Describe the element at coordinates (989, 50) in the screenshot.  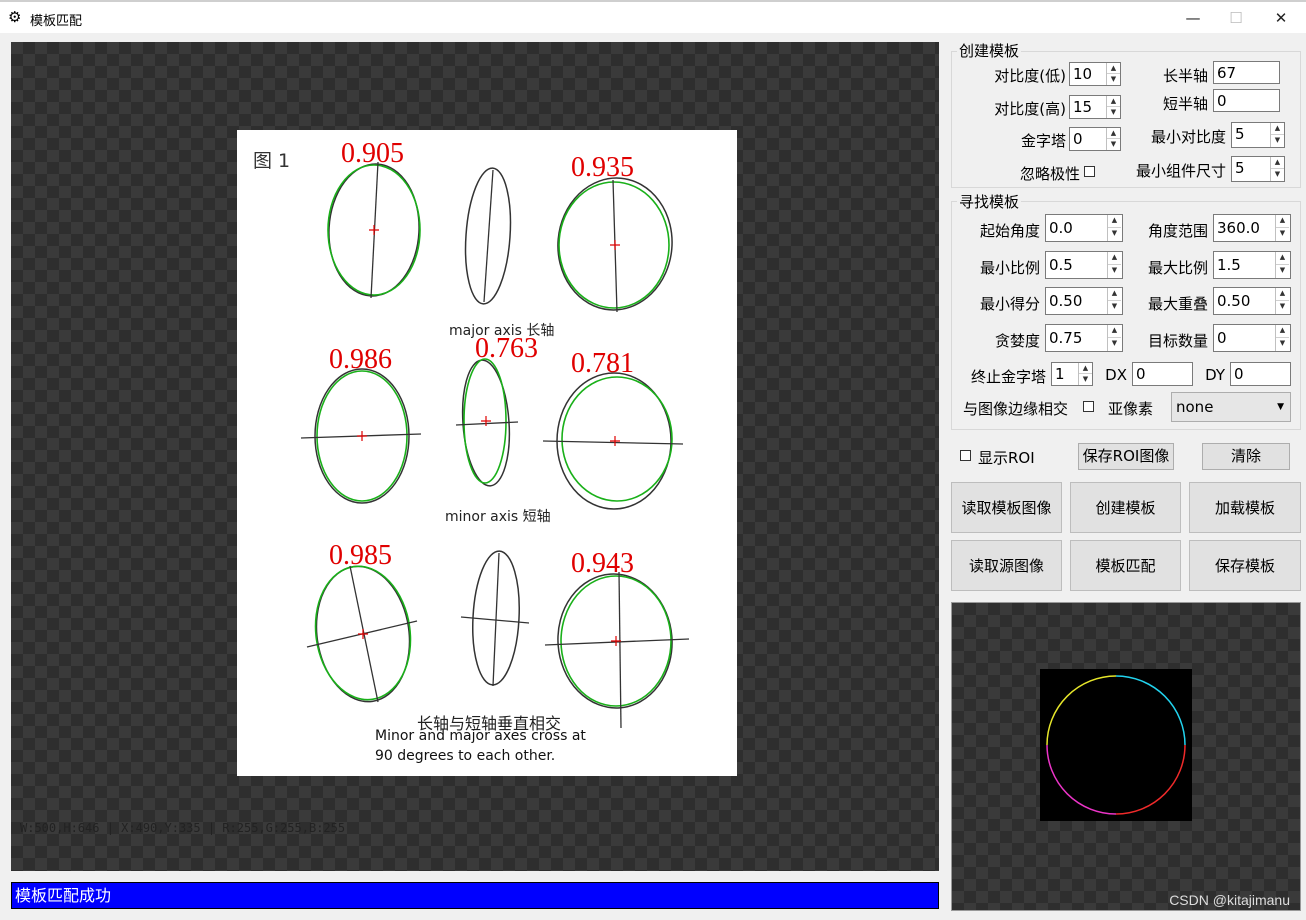
I see `create-template-title: 创建模板` at that location.